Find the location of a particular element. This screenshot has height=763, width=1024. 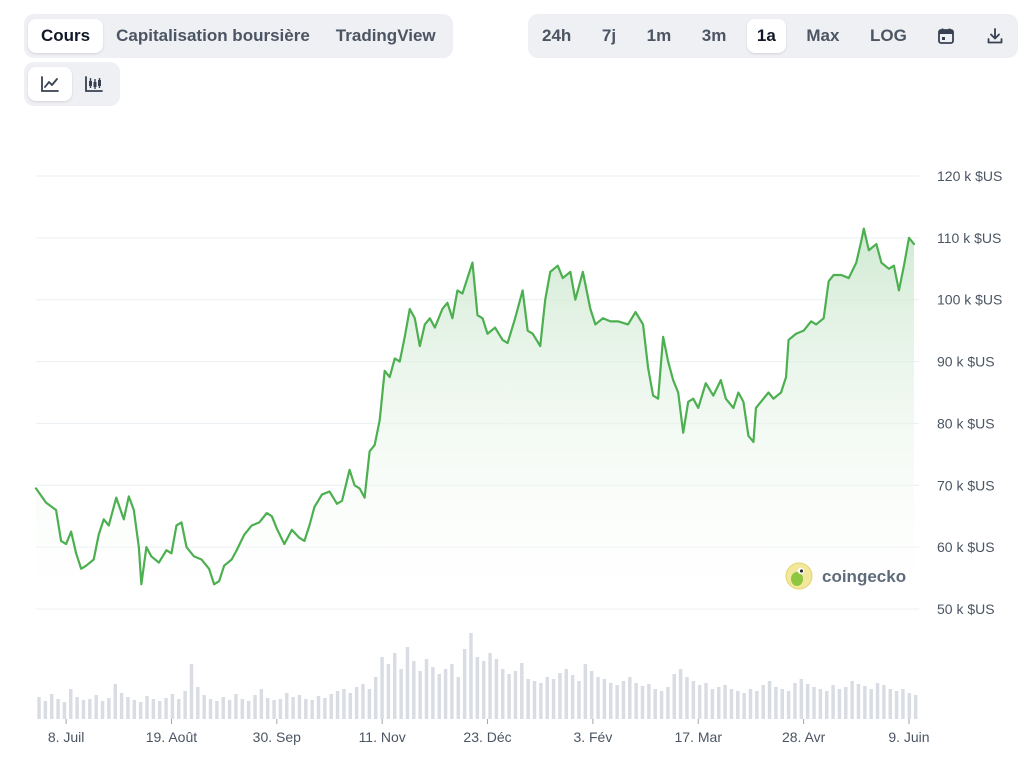

x-tick-label: 9. Juin is located at coordinates (908, 737).